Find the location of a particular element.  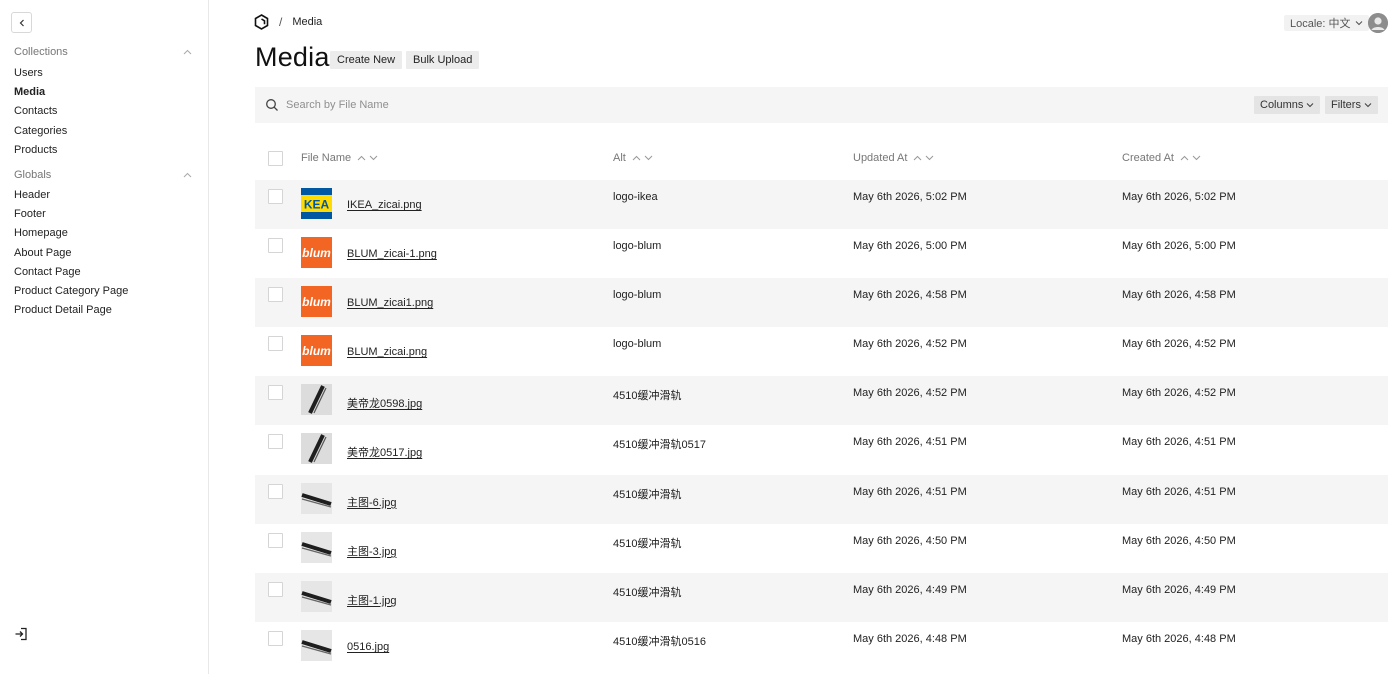

sidebar-item-homepage: Homepage is located at coordinates (71, 233).